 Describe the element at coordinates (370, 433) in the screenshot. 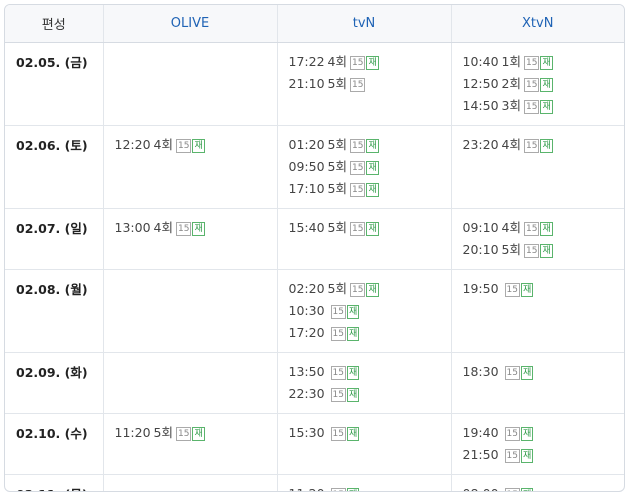

I see `schedule-entry: 15:30 15 재` at that location.